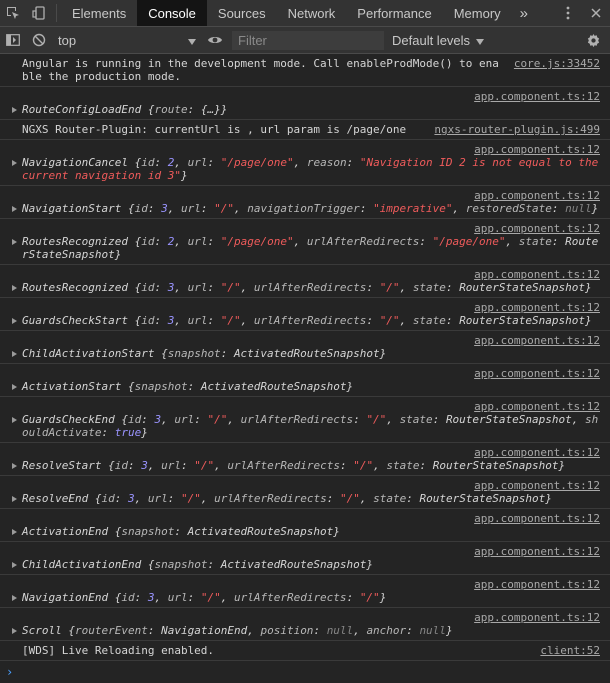 The image size is (610, 683). Describe the element at coordinates (172, 13) in the screenshot. I see `tab-console: Console` at that location.